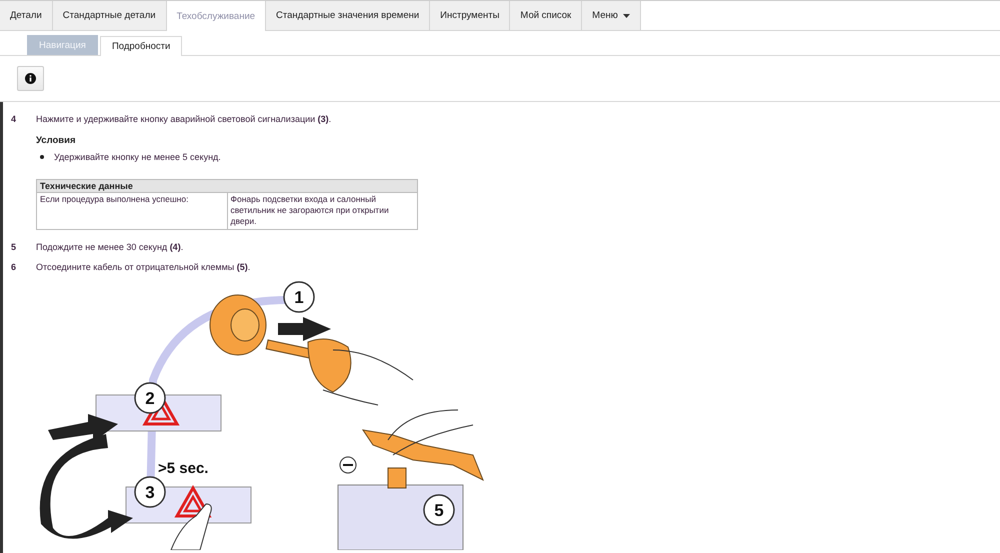  What do you see at coordinates (184, 119) in the screenshot?
I see `step-text: Нажмите и удерживайте кнопку аварийной световой сигнализации (3).` at bounding box center [184, 119].